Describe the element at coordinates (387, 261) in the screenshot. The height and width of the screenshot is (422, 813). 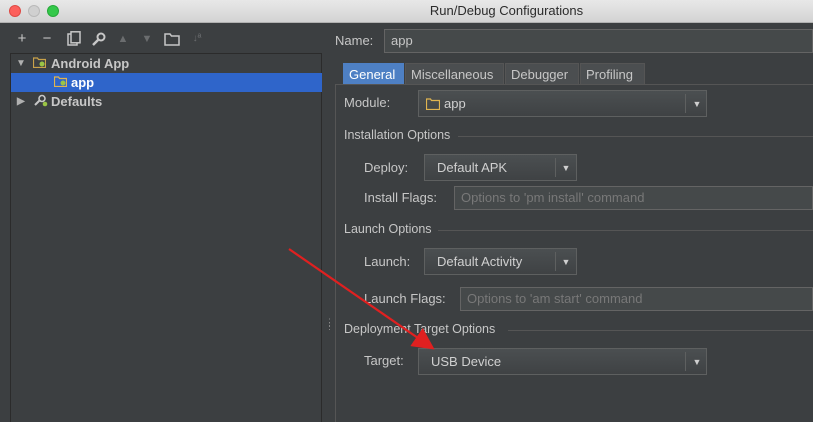
I see `launch-label: Launch:` at that location.